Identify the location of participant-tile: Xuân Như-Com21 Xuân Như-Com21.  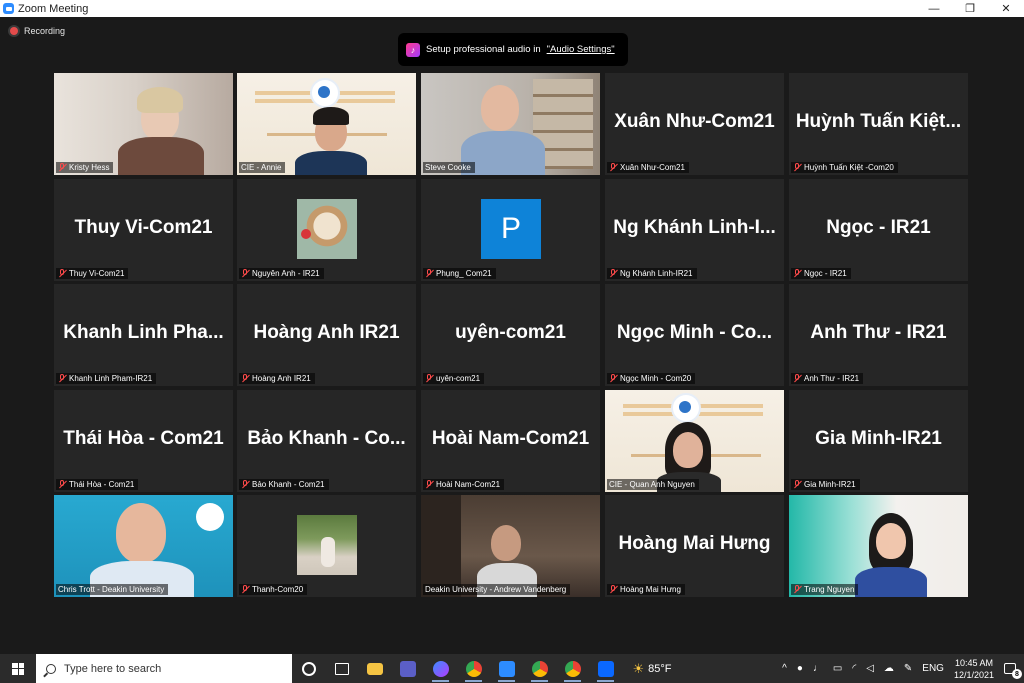
(694, 124).